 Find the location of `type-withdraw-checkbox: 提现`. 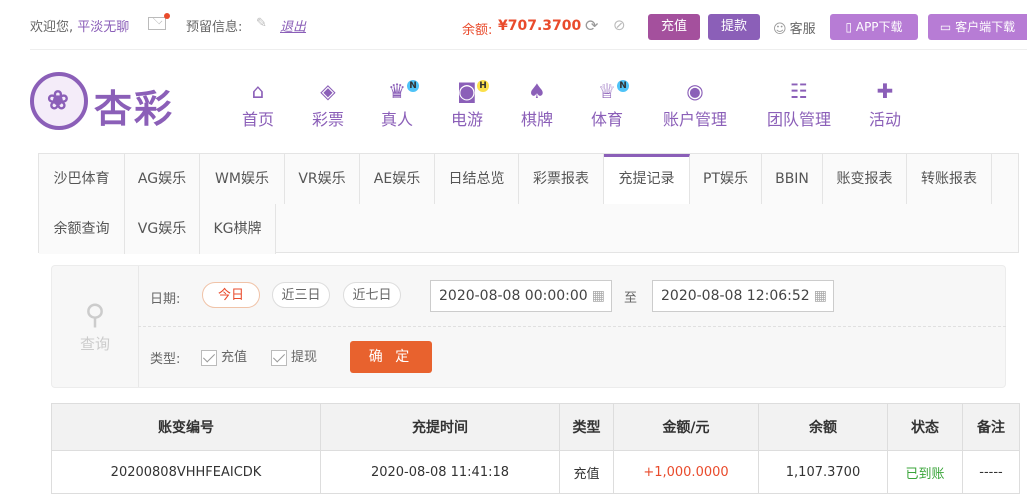

type-withdraw-checkbox: 提现 is located at coordinates (294, 356).